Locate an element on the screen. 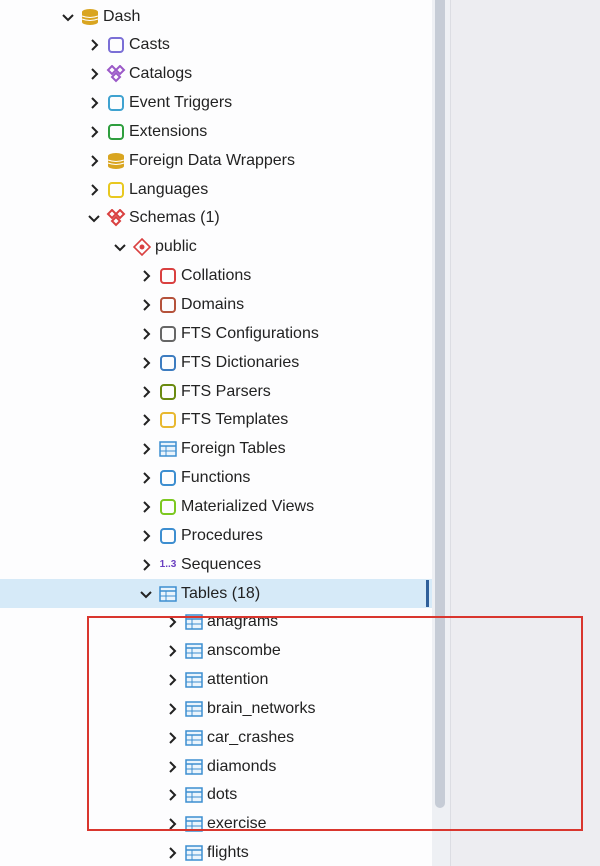  tree-item-label: Event Triggers is located at coordinates (181, 103).